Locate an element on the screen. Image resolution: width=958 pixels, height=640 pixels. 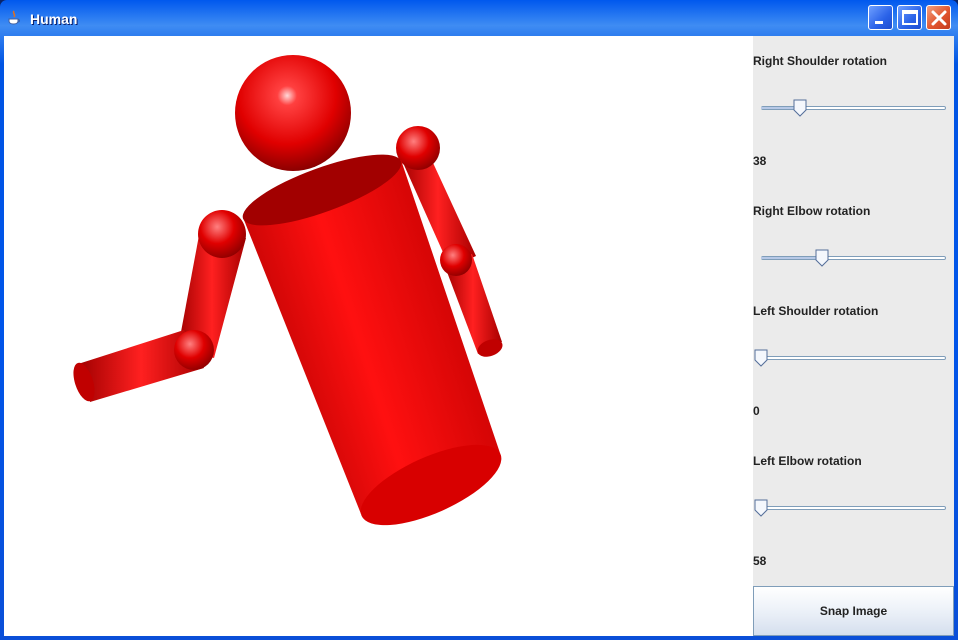
maximize-icon is located at coordinates (910, 17).